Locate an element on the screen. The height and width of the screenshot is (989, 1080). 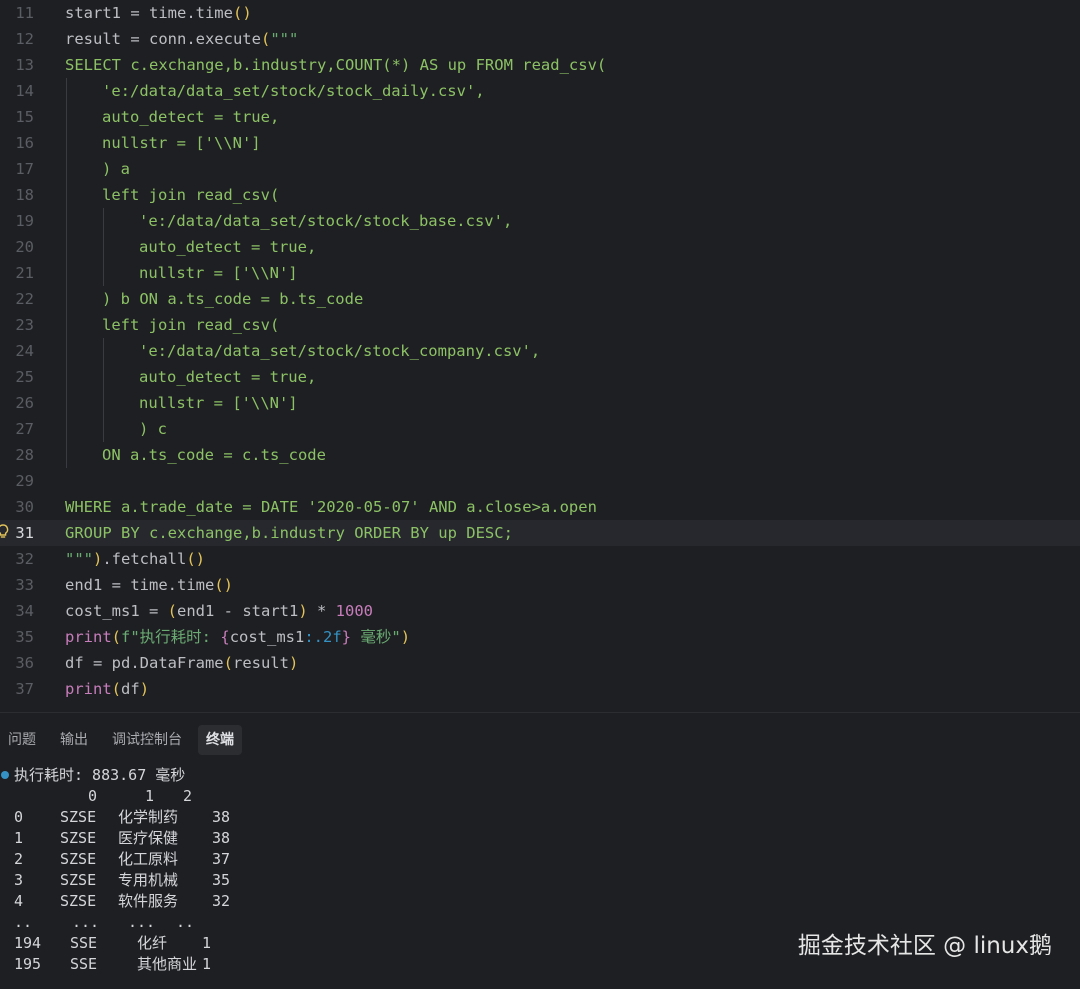
line-number: 17 is located at coordinates (24, 169).